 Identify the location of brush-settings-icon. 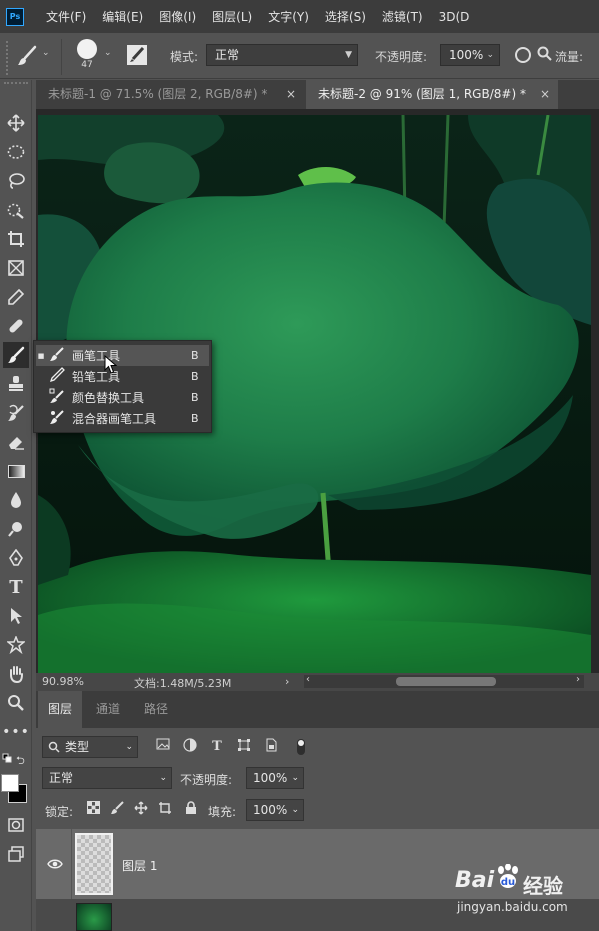
(137, 55).